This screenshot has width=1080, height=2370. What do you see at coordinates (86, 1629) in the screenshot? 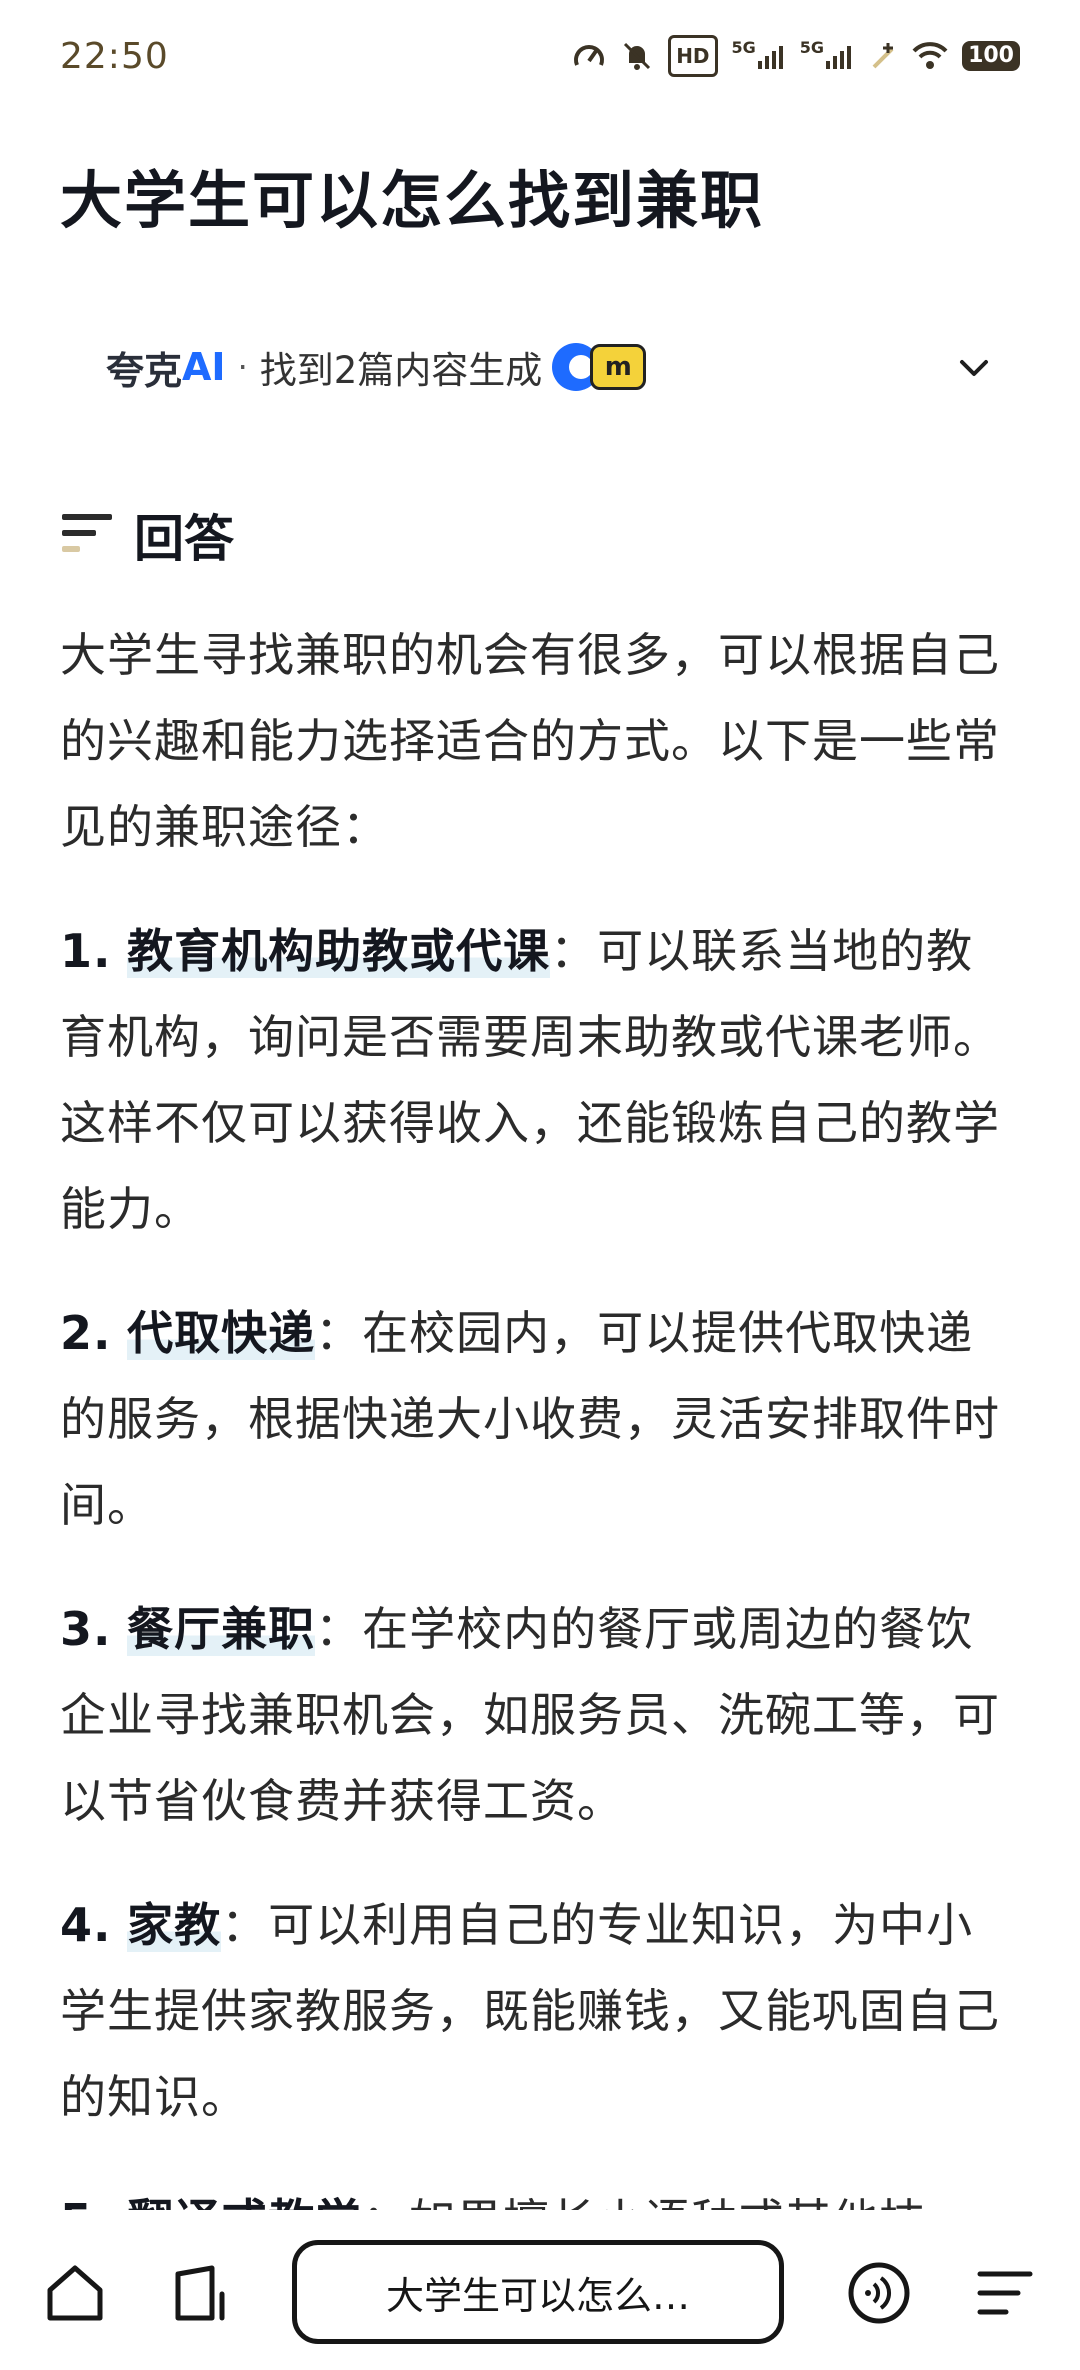
I see `item-number: 3.` at bounding box center [86, 1629].